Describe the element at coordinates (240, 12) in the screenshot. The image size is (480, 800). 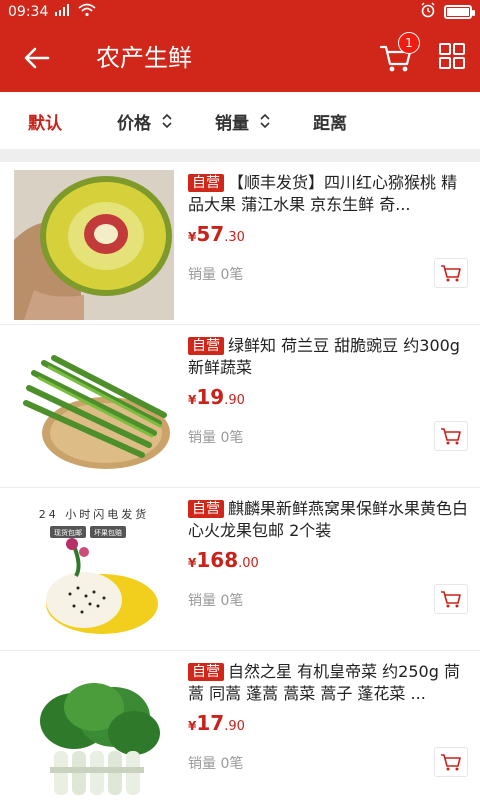
I see `status-bar: 09:34` at that location.